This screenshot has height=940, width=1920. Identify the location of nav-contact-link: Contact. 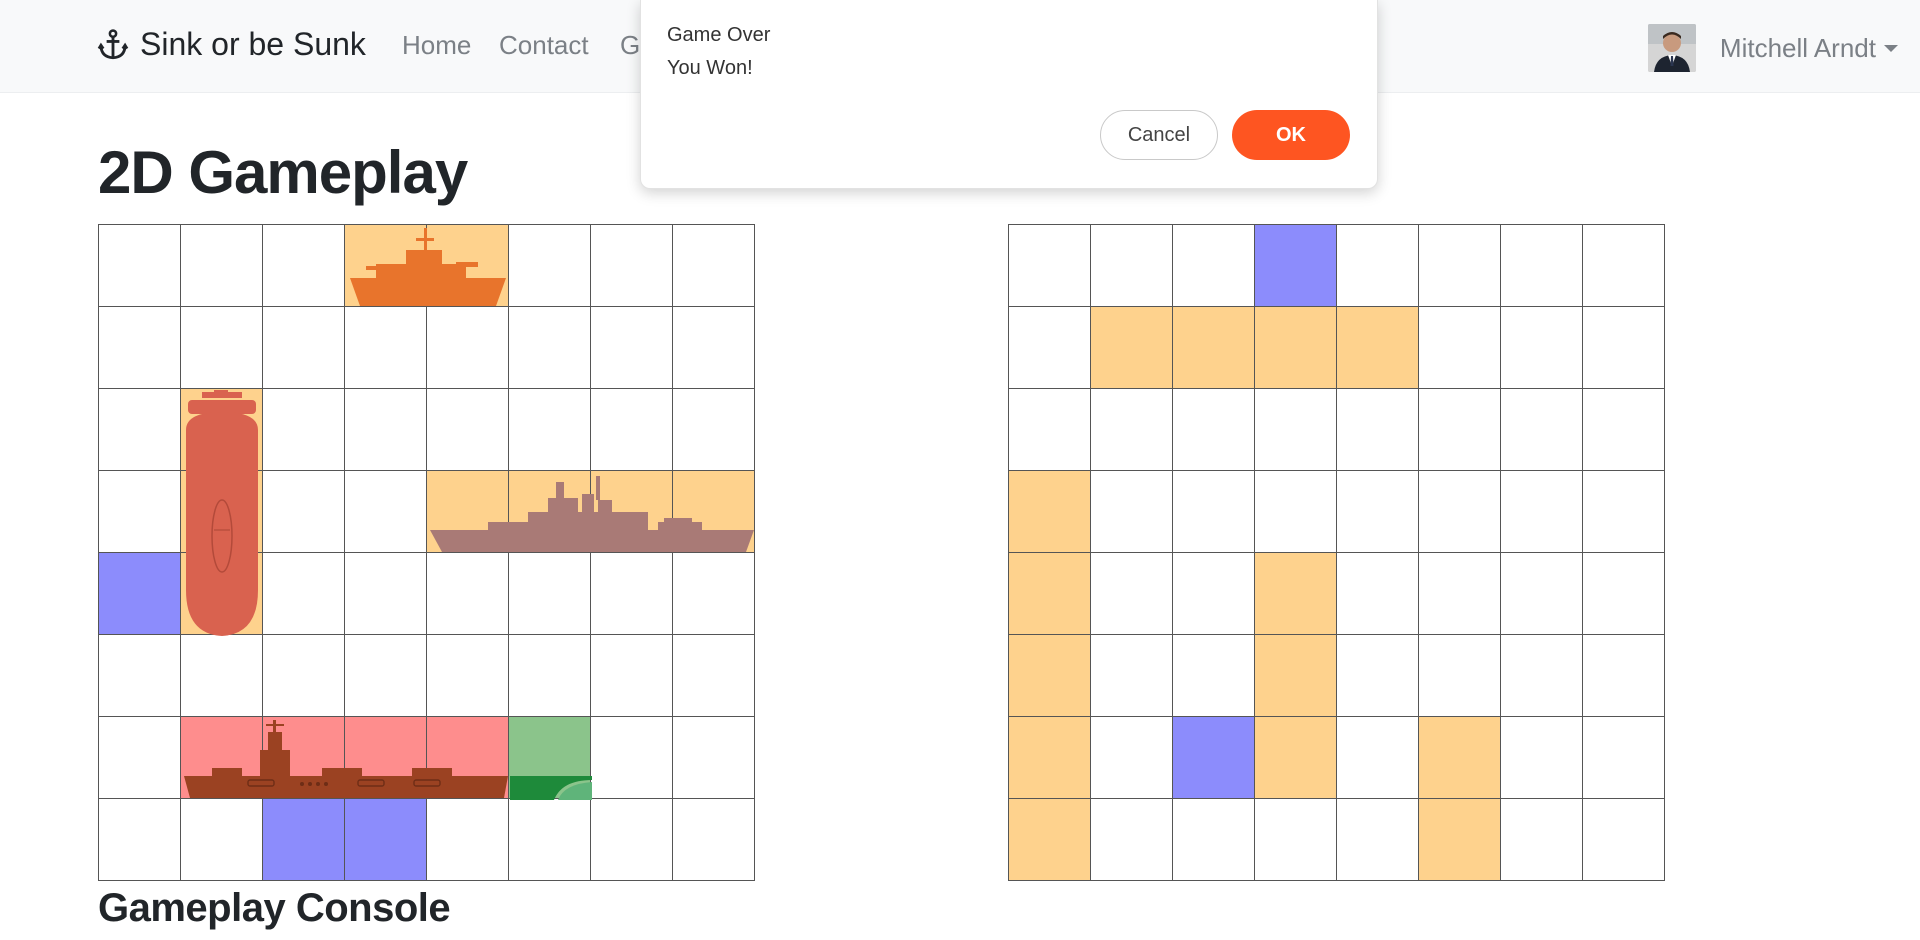
(544, 45).